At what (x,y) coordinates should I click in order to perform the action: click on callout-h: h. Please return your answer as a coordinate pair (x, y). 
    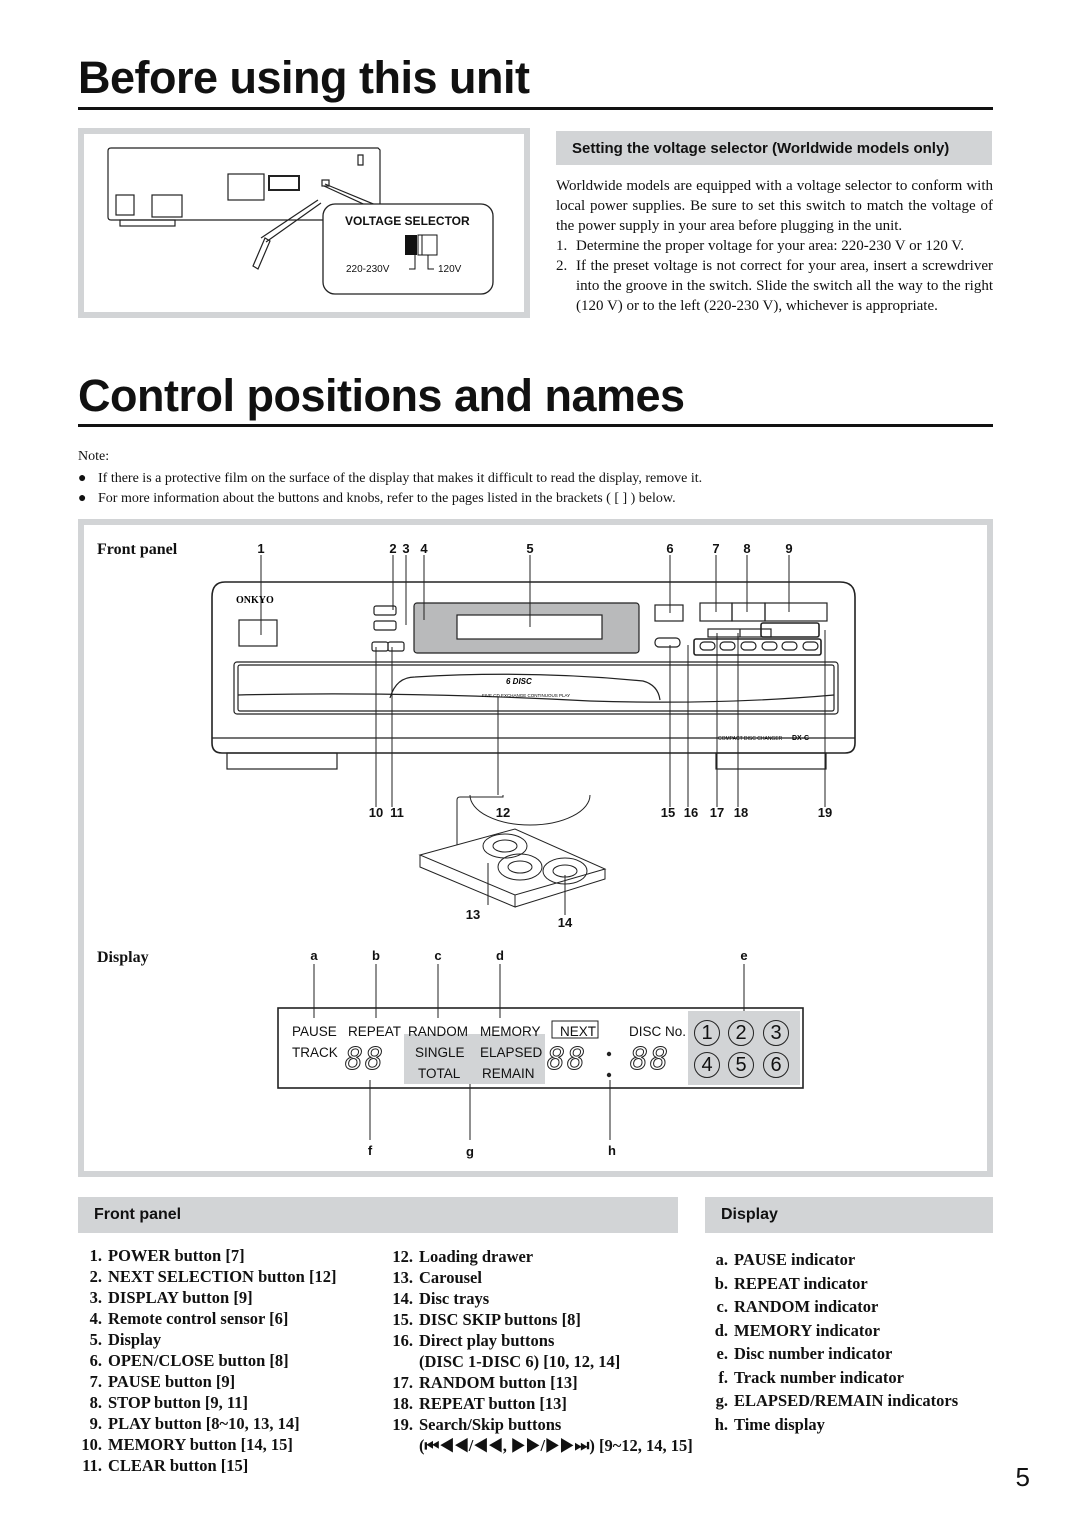
    Looking at the image, I should click on (612, 1150).